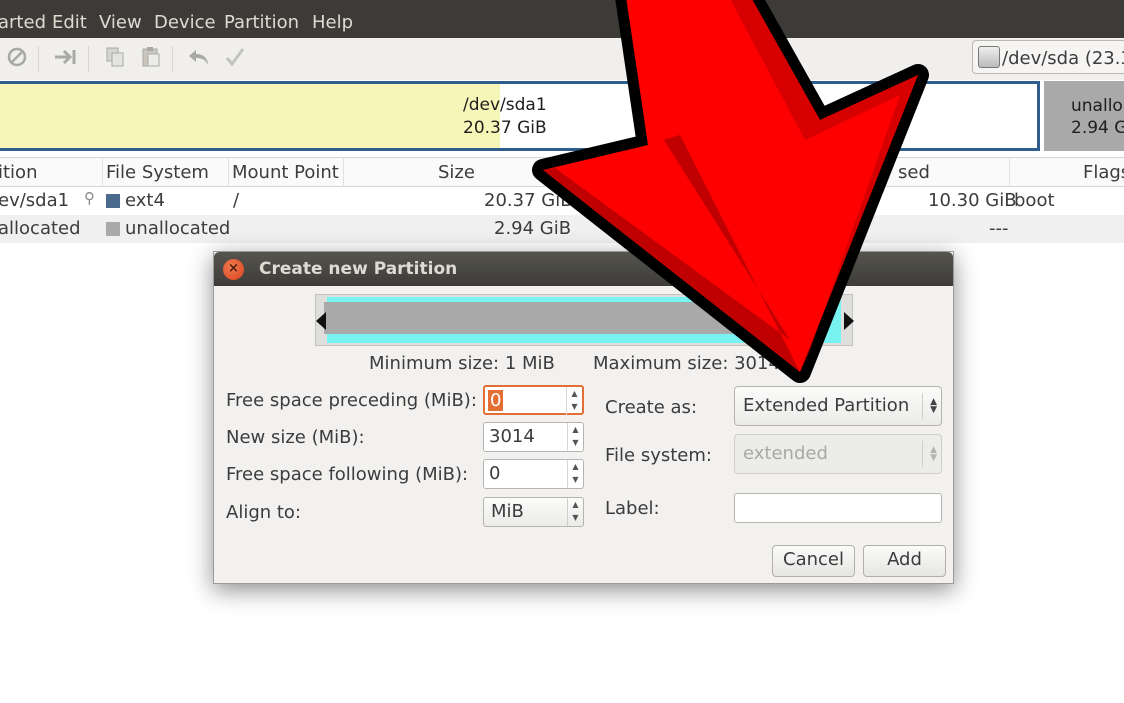 The image size is (1124, 703). What do you see at coordinates (658, 455) in the screenshot?
I see `file-system-label: File system:` at bounding box center [658, 455].